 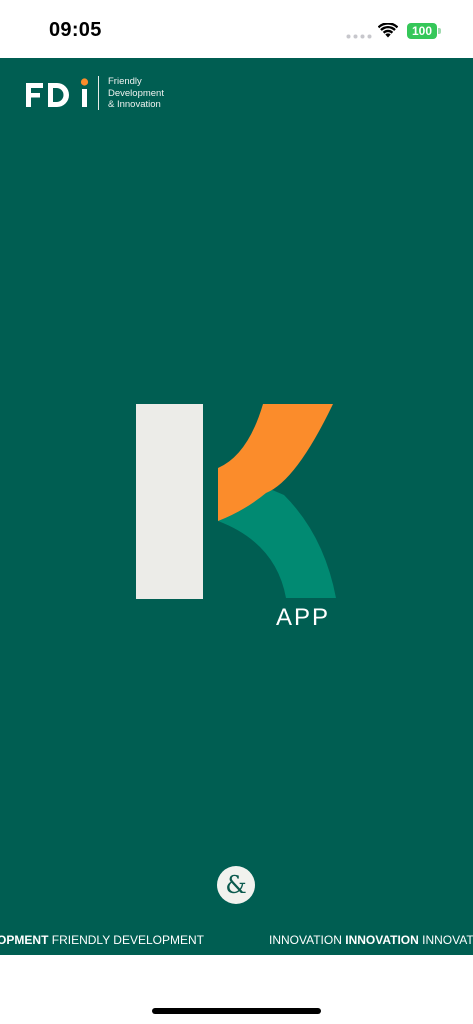 I want to click on marquee-right-regular-1: INNOVATION, so click(x=307, y=940).